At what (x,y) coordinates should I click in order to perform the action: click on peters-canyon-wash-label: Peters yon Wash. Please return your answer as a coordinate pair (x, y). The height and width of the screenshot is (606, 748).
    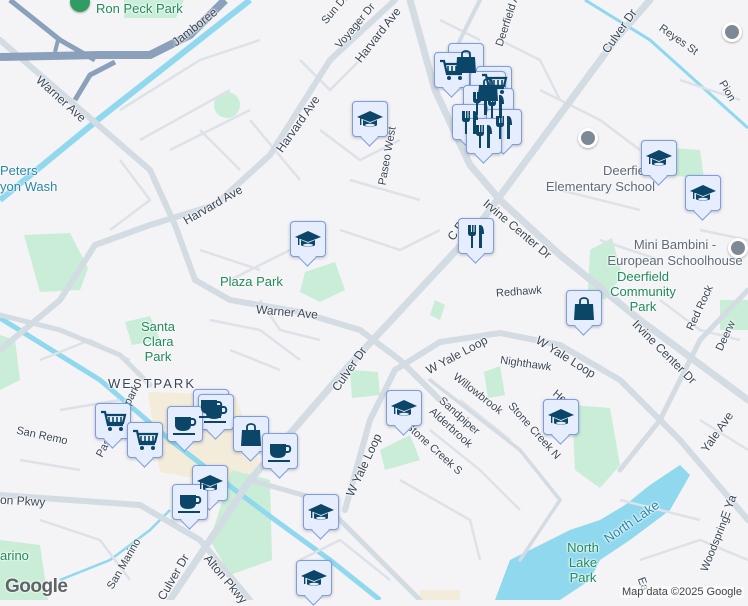
    Looking at the image, I should click on (28, 179).